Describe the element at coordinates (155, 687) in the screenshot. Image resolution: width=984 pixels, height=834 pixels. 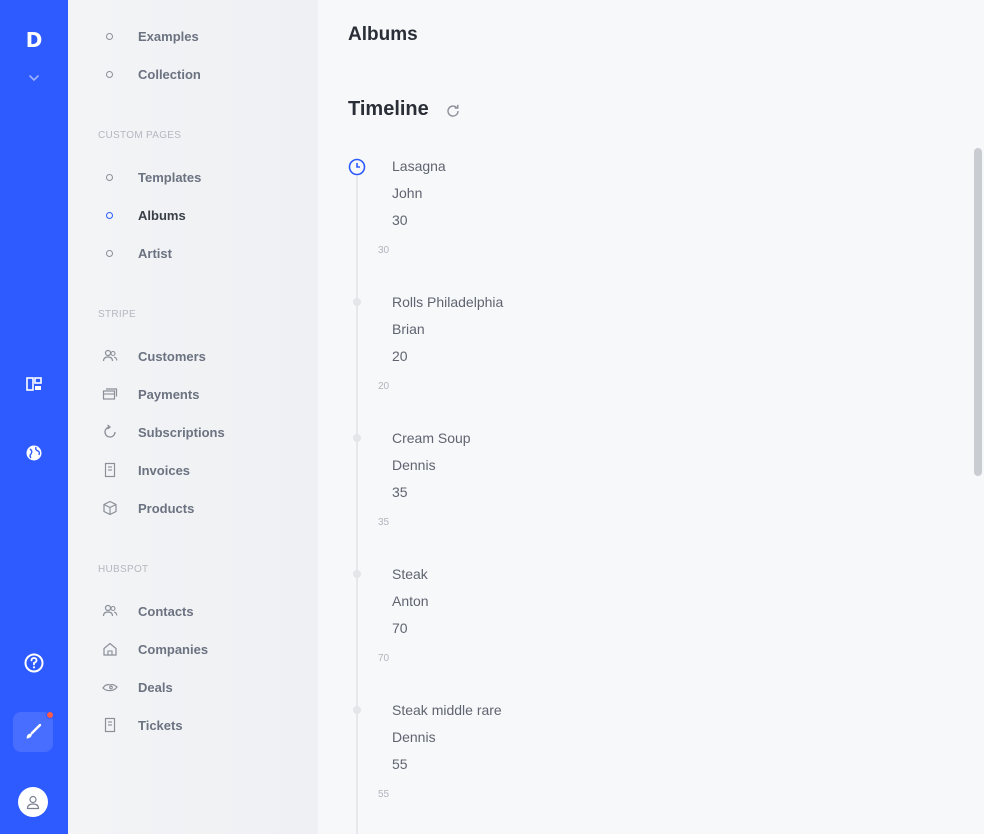
I see `sidebar-item-label: Deals` at that location.